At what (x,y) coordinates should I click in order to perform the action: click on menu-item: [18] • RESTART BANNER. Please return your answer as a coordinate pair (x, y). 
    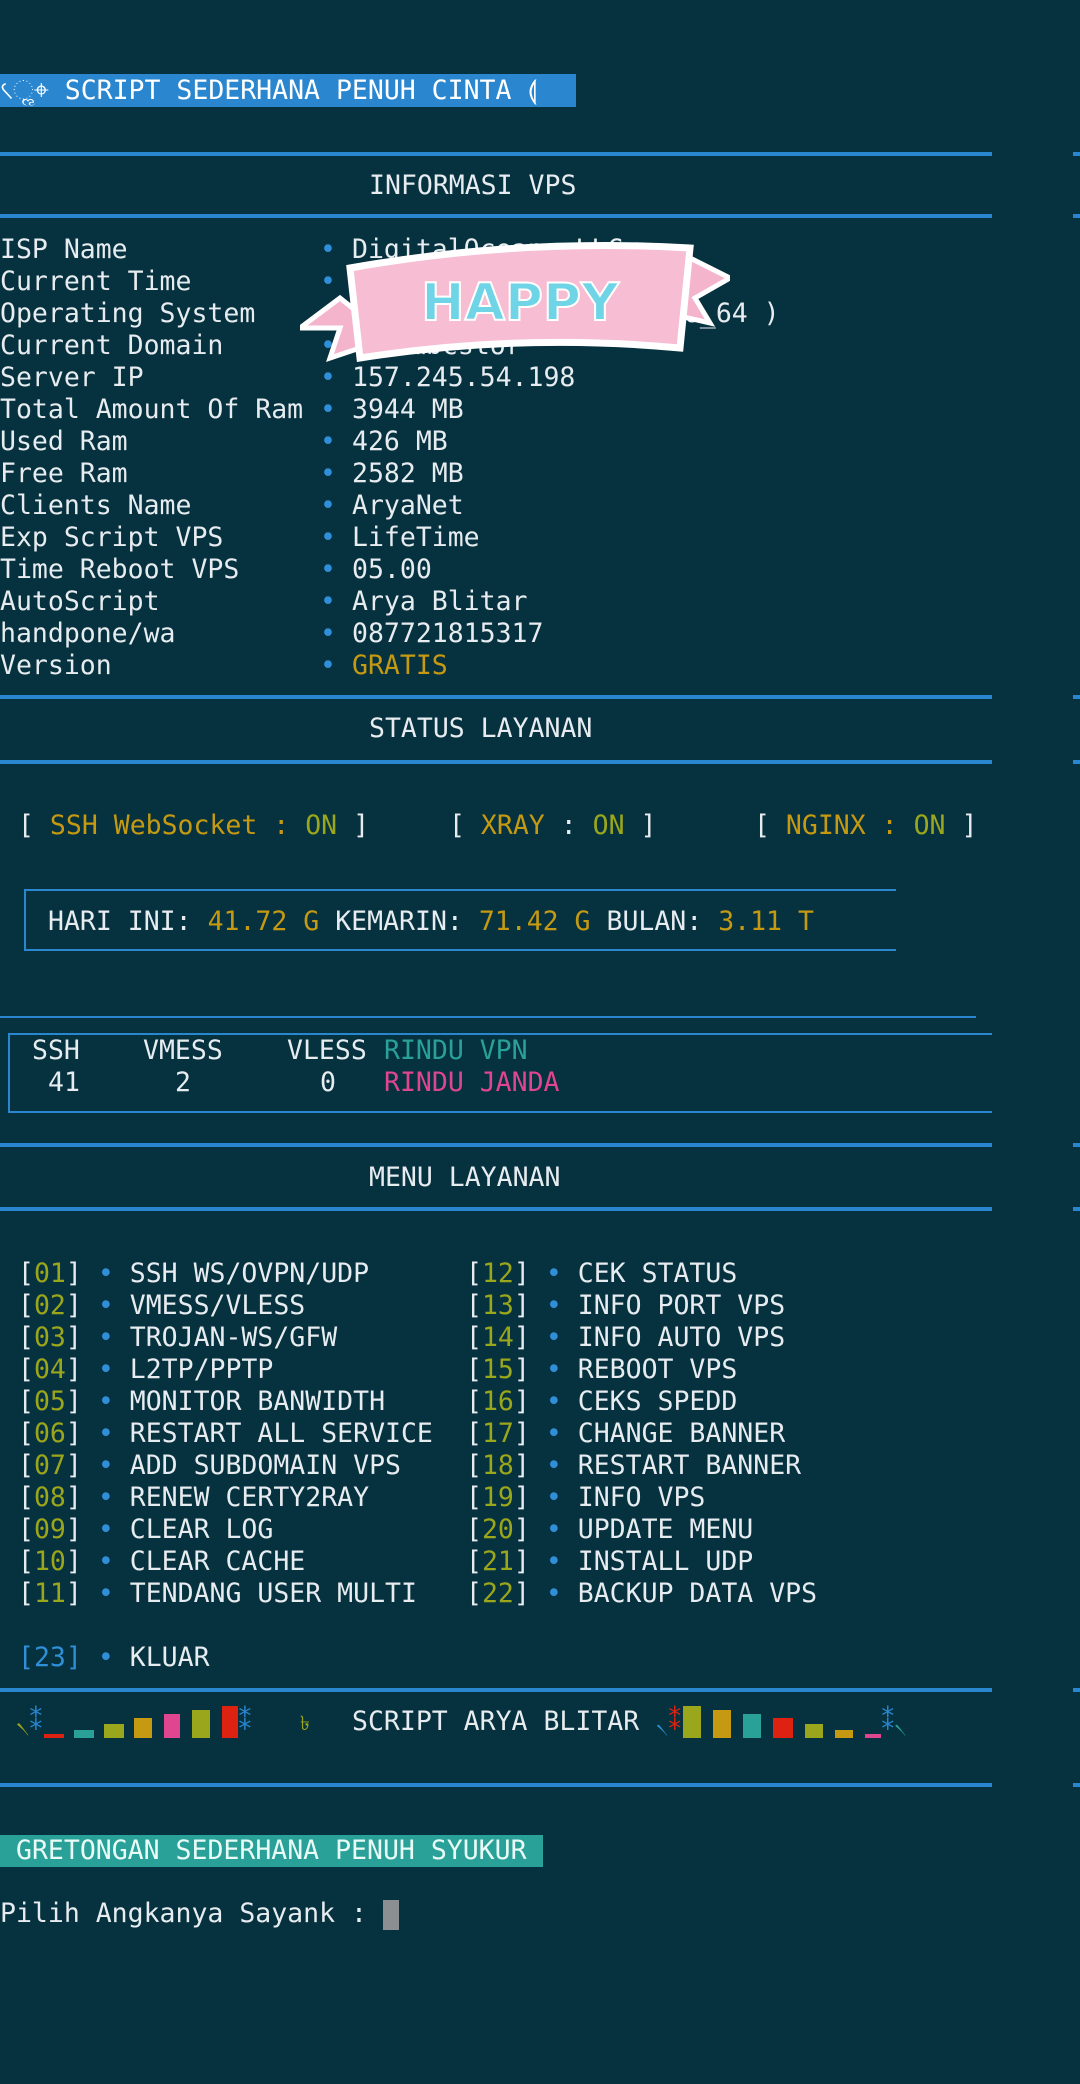
    Looking at the image, I should click on (633, 1466).